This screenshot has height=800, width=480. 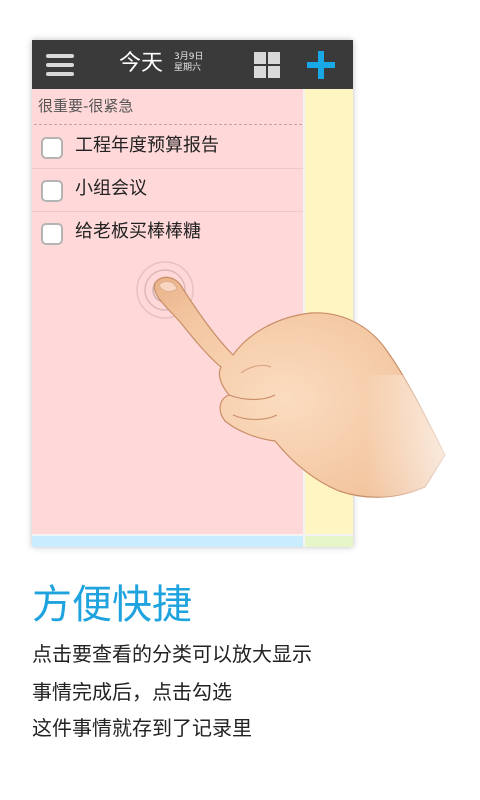 What do you see at coordinates (167, 190) in the screenshot?
I see `task-item: 小组会议` at bounding box center [167, 190].